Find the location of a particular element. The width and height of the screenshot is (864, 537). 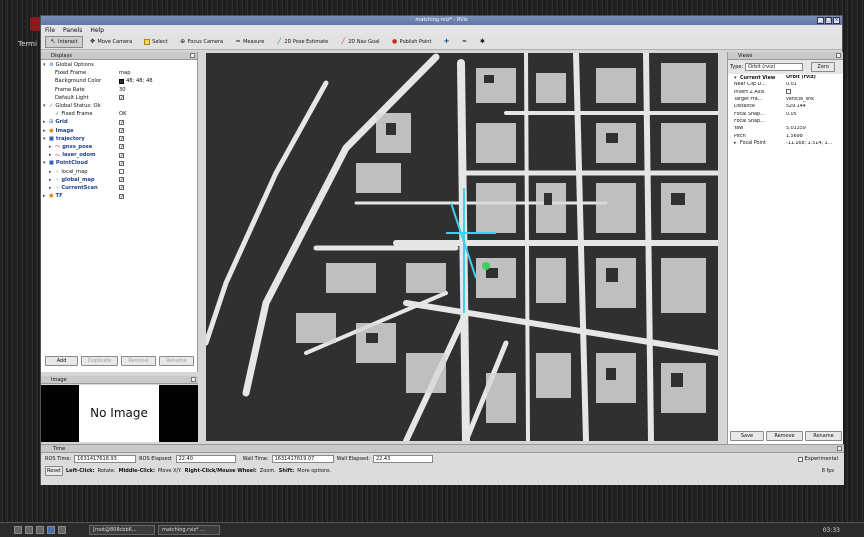

tool-interact: ↖ Interact is located at coordinates (64, 42).